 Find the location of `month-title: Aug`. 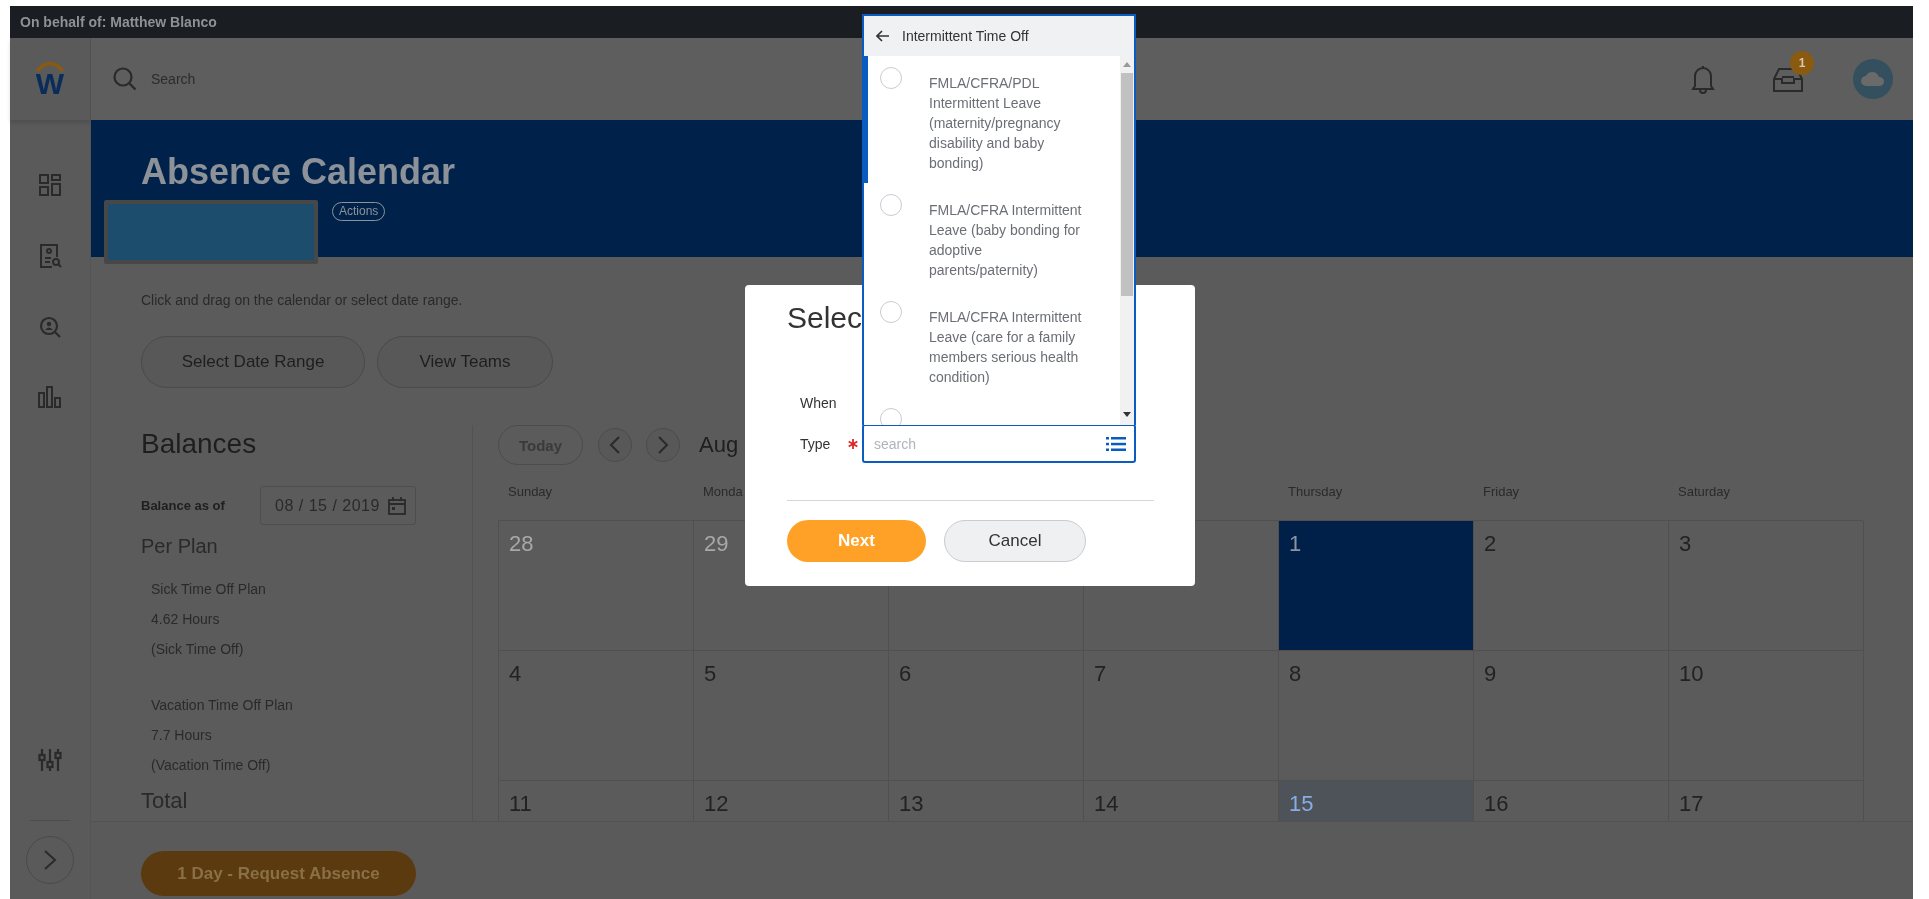

month-title: Aug is located at coordinates (719, 445).